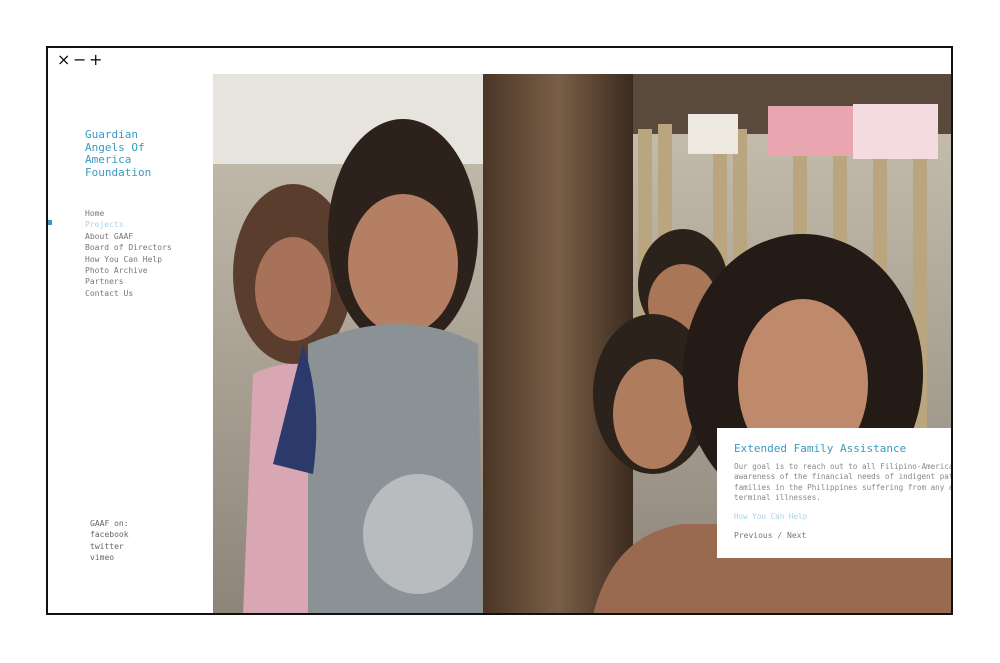  Describe the element at coordinates (128, 247) in the screenshot. I see `nav-item-board: Board of Directors` at that location.